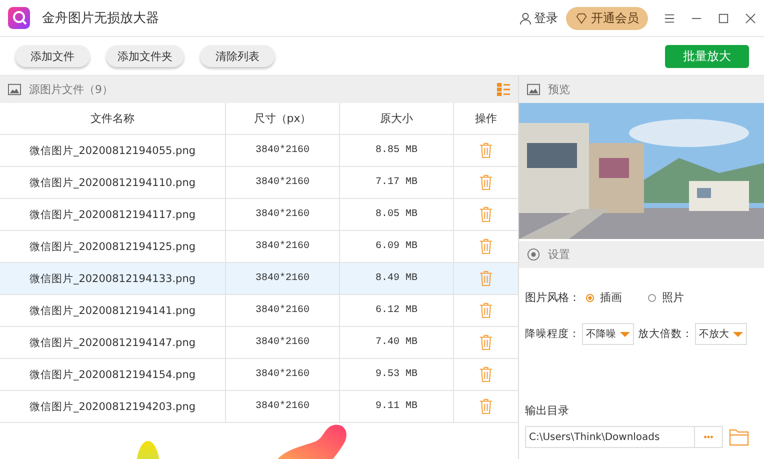 The height and width of the screenshot is (459, 764). Describe the element at coordinates (113, 406) in the screenshot. I see `file-name: 微信图片_20200812194203.png` at that location.